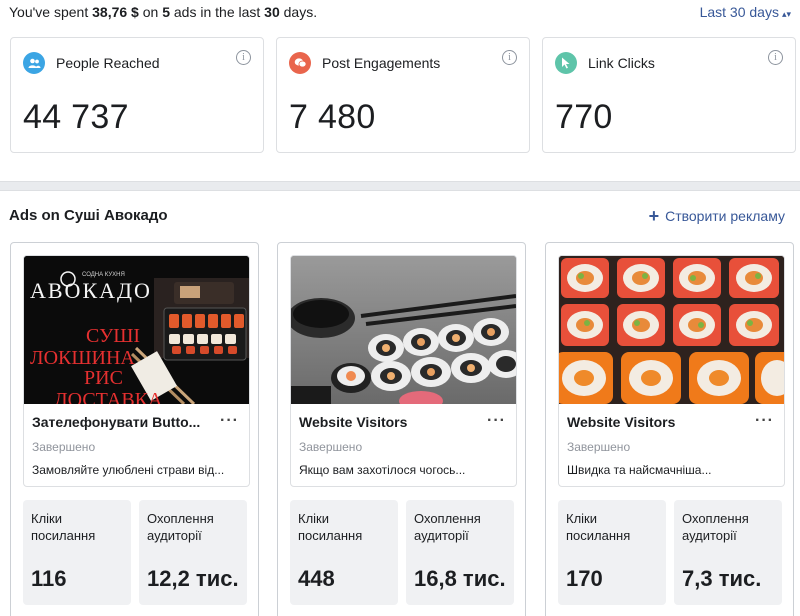 The width and height of the screenshot is (800, 616). I want to click on metric-label: Link Clicks, so click(621, 63).